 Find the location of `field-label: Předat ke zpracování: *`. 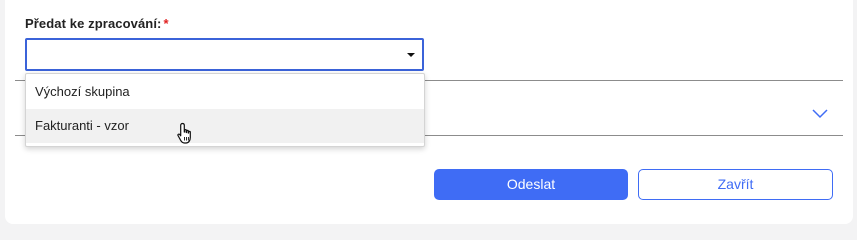

field-label: Předat ke zpracování: * is located at coordinates (97, 23).